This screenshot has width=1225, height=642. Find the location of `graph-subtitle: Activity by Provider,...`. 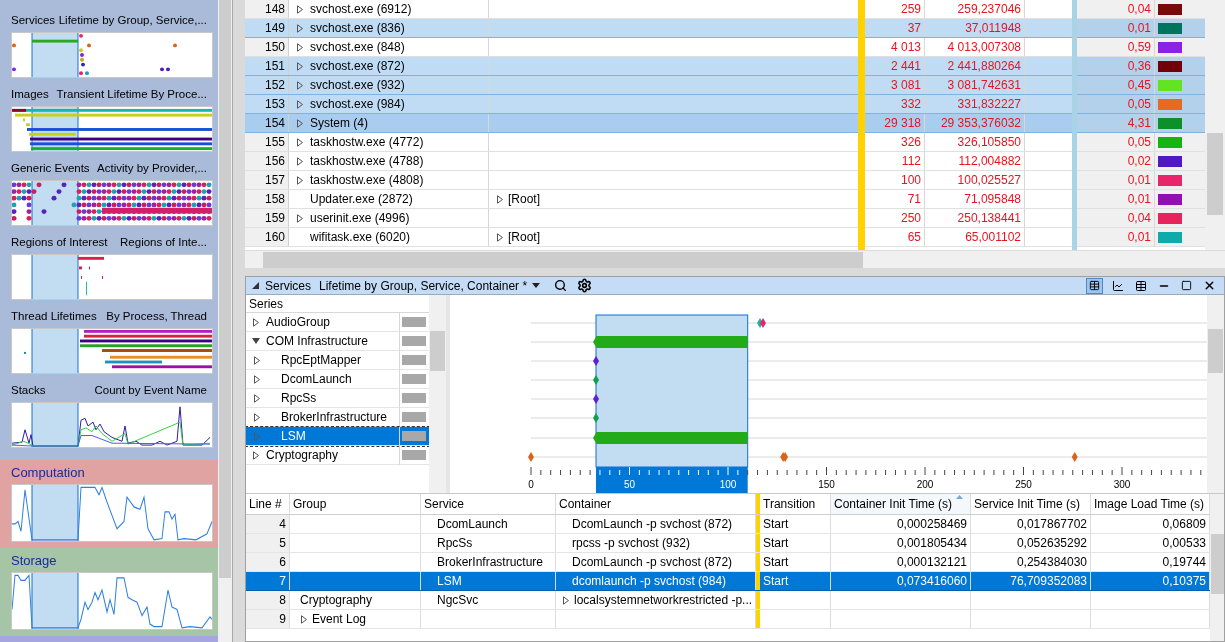

graph-subtitle: Activity by Provider,... is located at coordinates (152, 168).